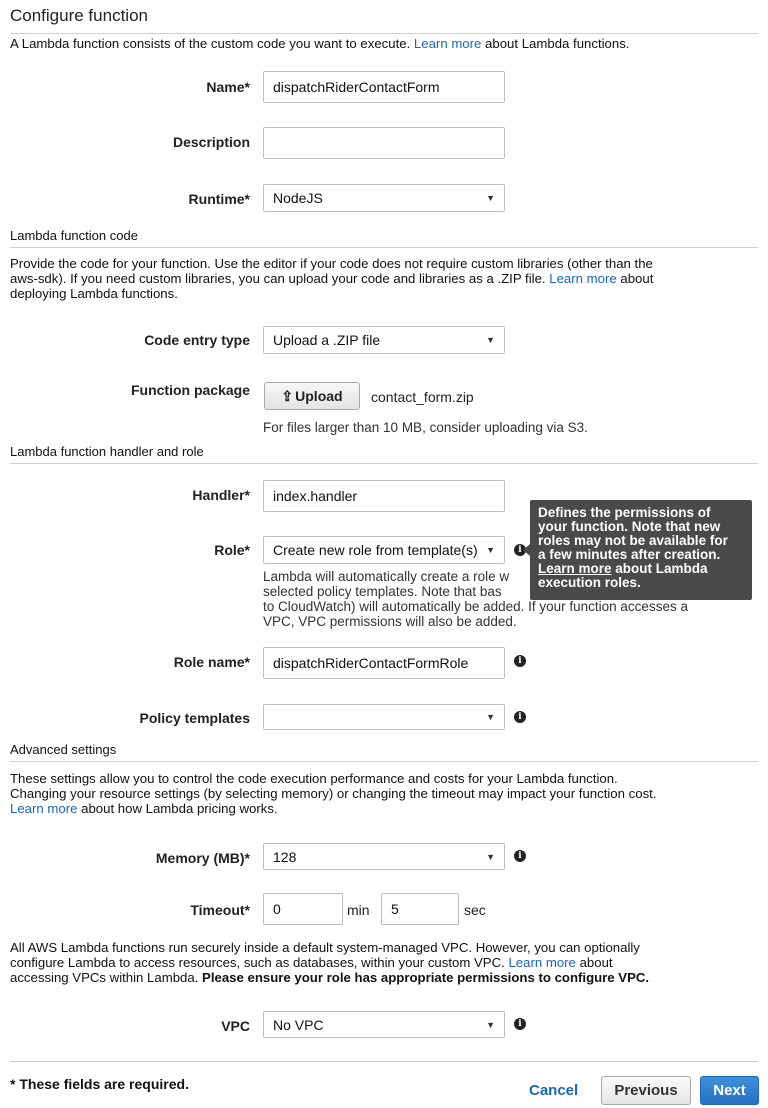 The image size is (768, 1108). I want to click on handler-label: Handler*, so click(221, 495).